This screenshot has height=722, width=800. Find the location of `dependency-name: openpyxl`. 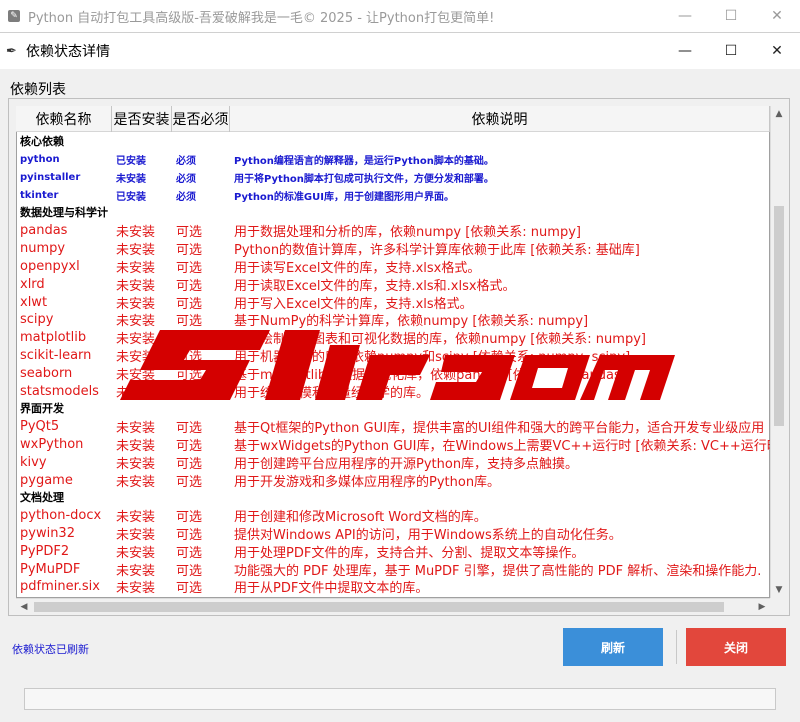

dependency-name: openpyxl is located at coordinates (50, 266).